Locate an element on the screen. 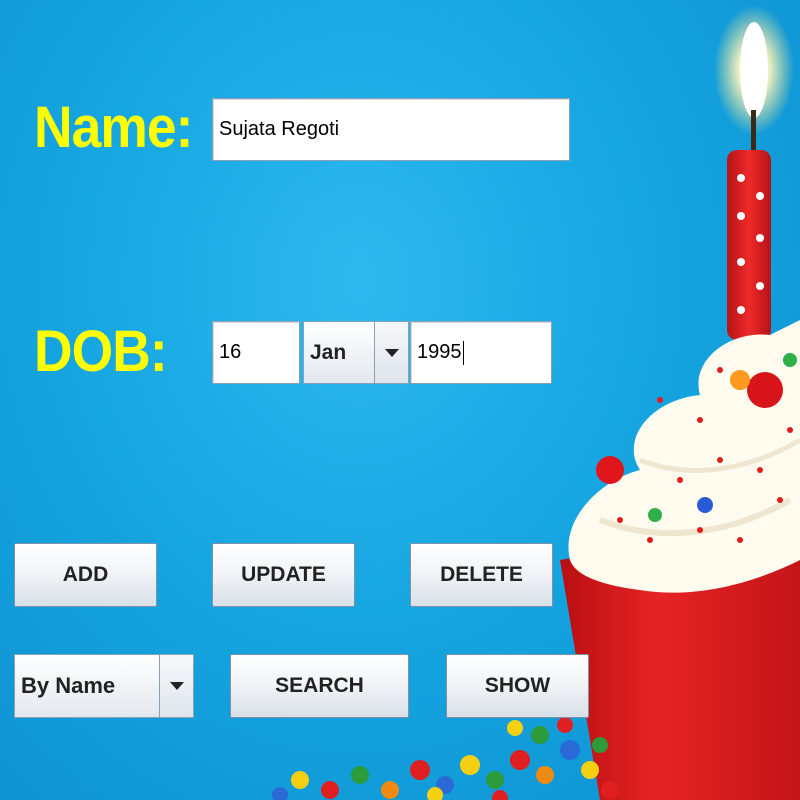  name-field: Sujata Regoti is located at coordinates (391, 129).